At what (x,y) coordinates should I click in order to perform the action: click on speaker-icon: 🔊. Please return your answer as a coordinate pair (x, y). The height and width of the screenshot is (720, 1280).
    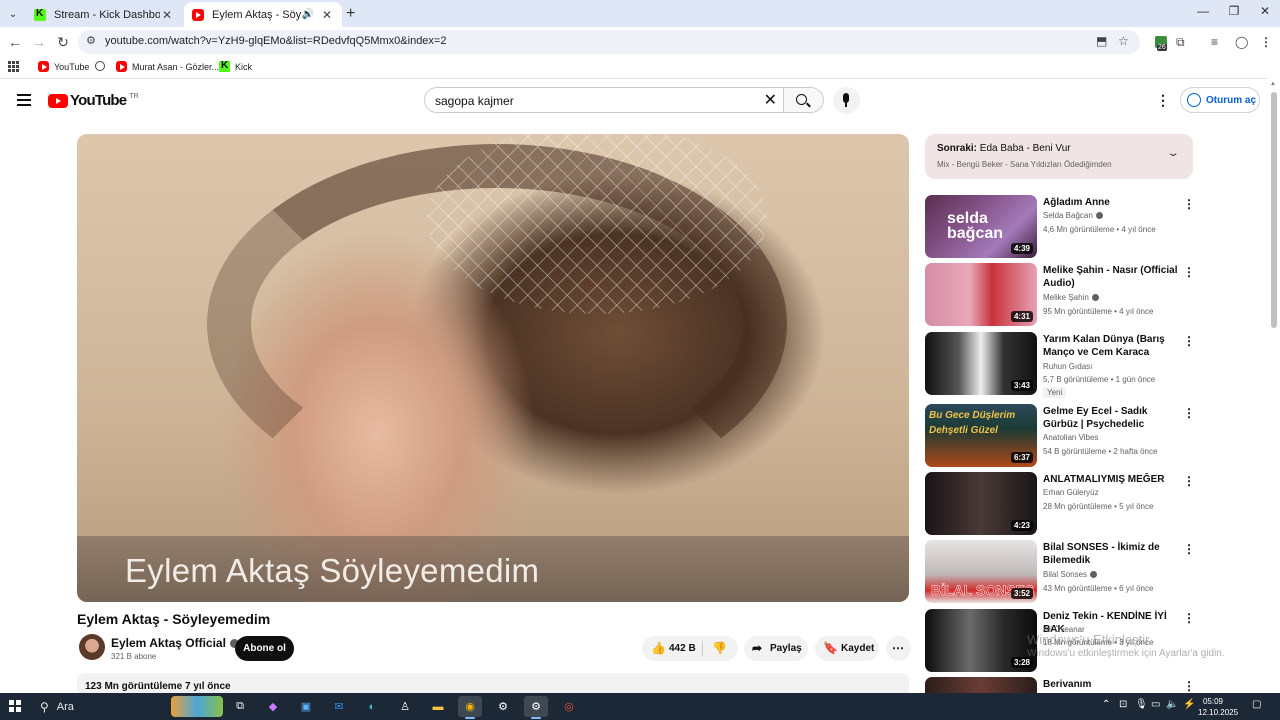
    Looking at the image, I should click on (308, 14).